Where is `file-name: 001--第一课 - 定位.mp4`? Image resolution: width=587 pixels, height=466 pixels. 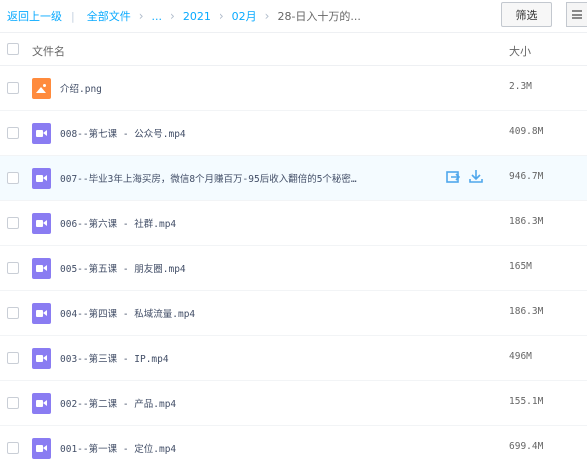
file-name: 001--第一课 - 定位.mp4 is located at coordinates (227, 448).